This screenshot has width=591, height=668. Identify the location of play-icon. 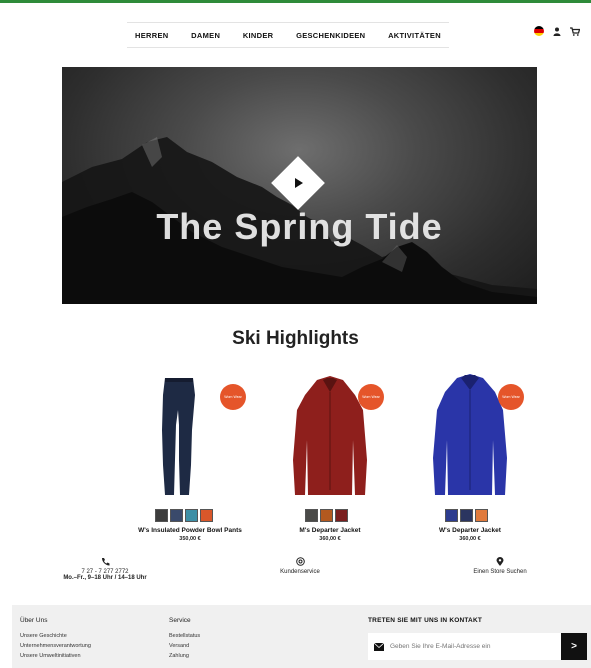
(299, 183).